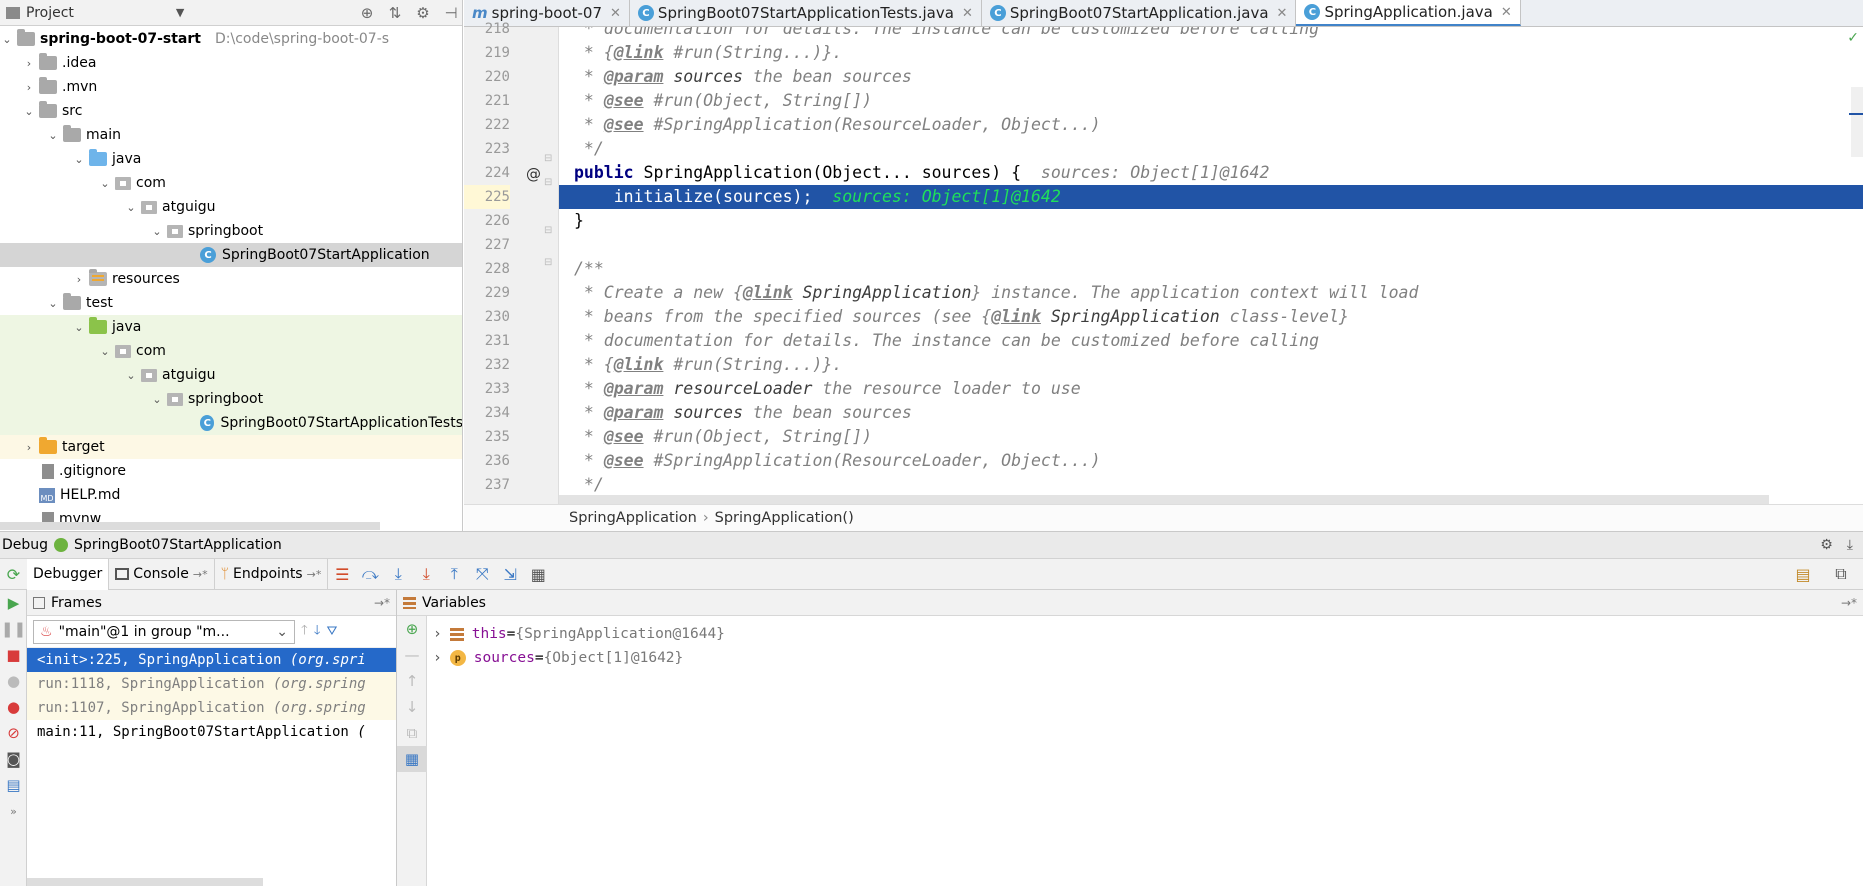 Image resolution: width=1863 pixels, height=886 pixels. What do you see at coordinates (190, 526) in the screenshot?
I see `project-hscrollbar` at bounding box center [190, 526].